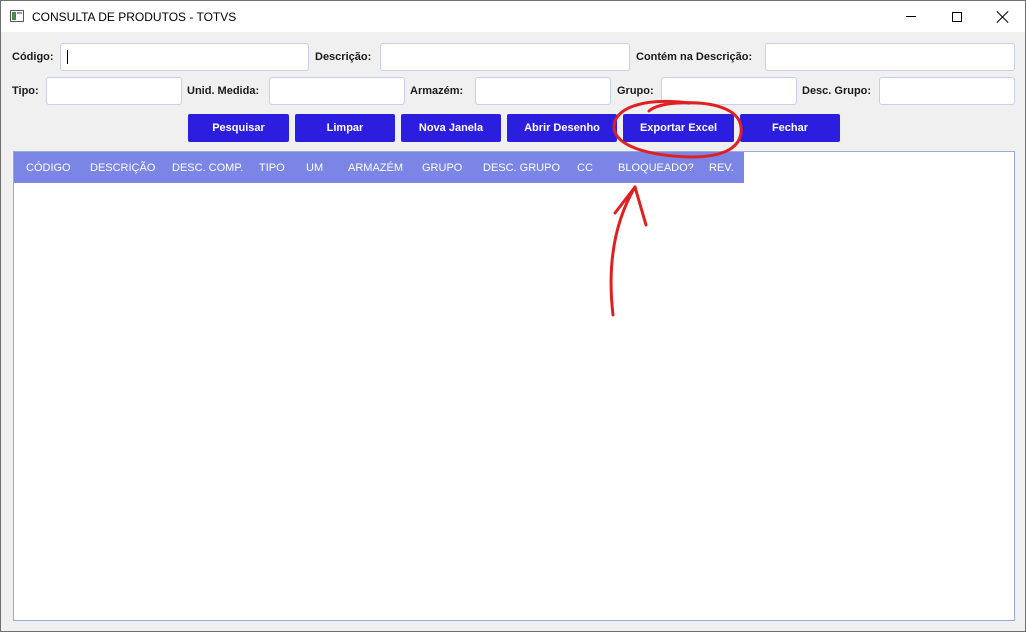 The width and height of the screenshot is (1026, 633). I want to click on armazem-input, so click(543, 91).